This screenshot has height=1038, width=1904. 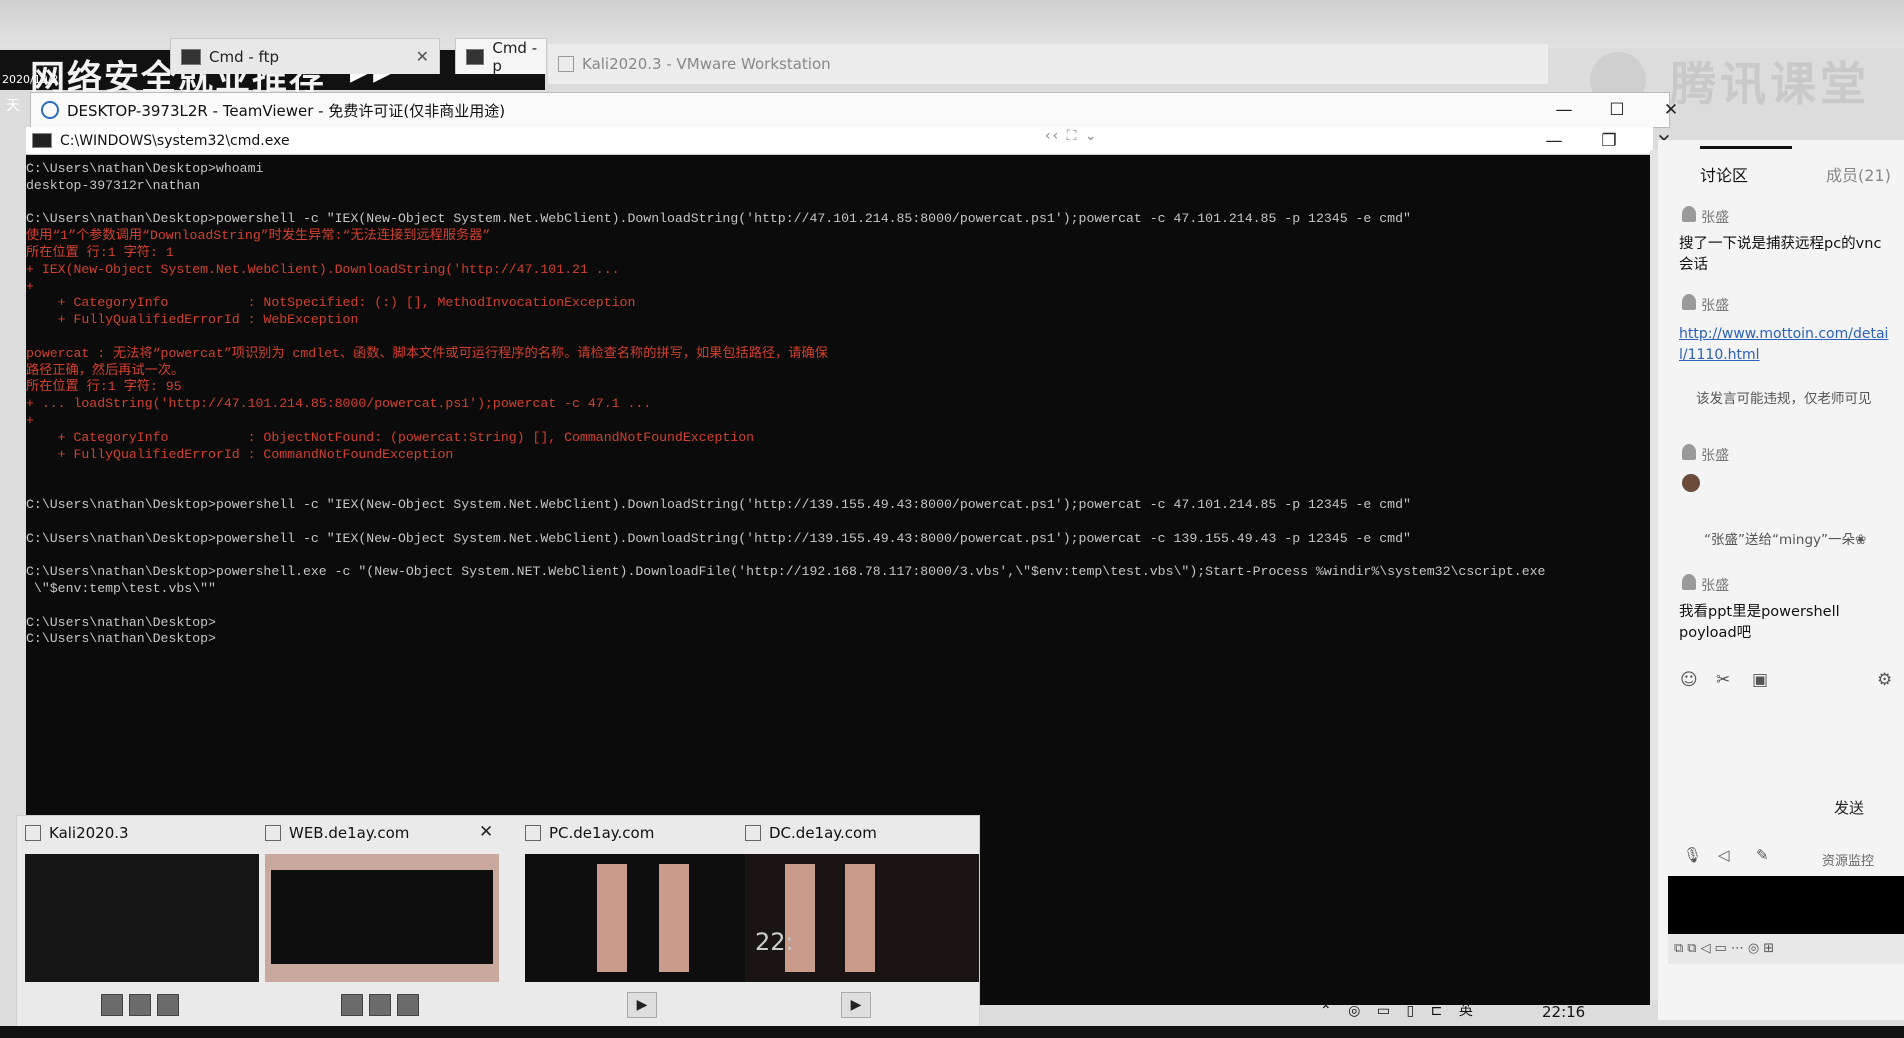 What do you see at coordinates (1849, 807) in the screenshot?
I see `send-button: 发送` at bounding box center [1849, 807].